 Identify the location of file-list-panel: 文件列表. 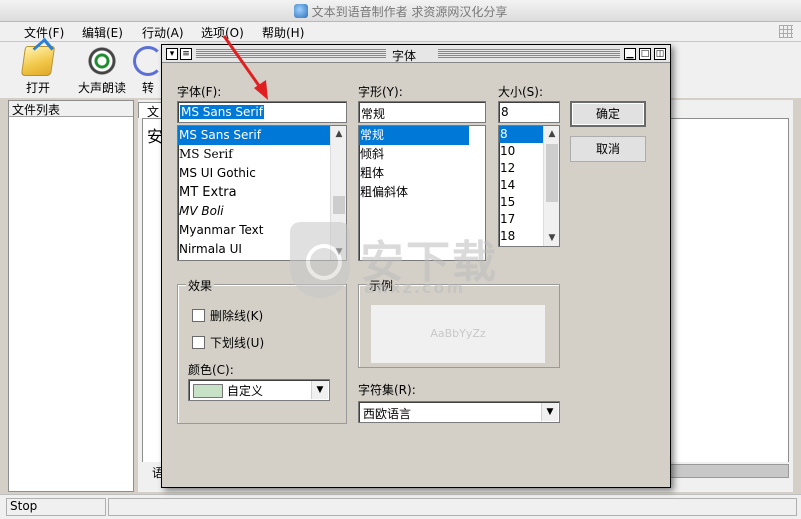
(71, 296).